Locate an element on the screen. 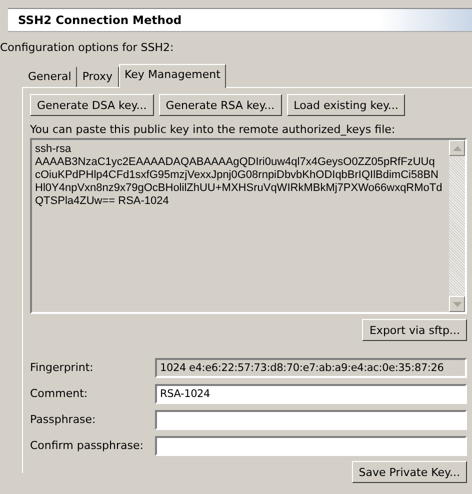 The image size is (472, 494). public-key-text: ssh-rsa AAAAB3NzaC1yc2EAAAADAQABAAAAgQDIri0uw4ql7x4GeysO0ZZ05pRfFzUUq cOiuKPdPHlp4CFd1sxfG95mzjVexxJpnj0G08rnpiDbvbKhODIqbBrIQIlBdimCi58BN Hl0Y4npVxn8nz9x79gOcBHolilZhUU+MXHSruVqWIRkMBkMj7PXWo66wxqRMoTd QTSPla4ZUw== RSA-1024 is located at coordinates (239, 175).